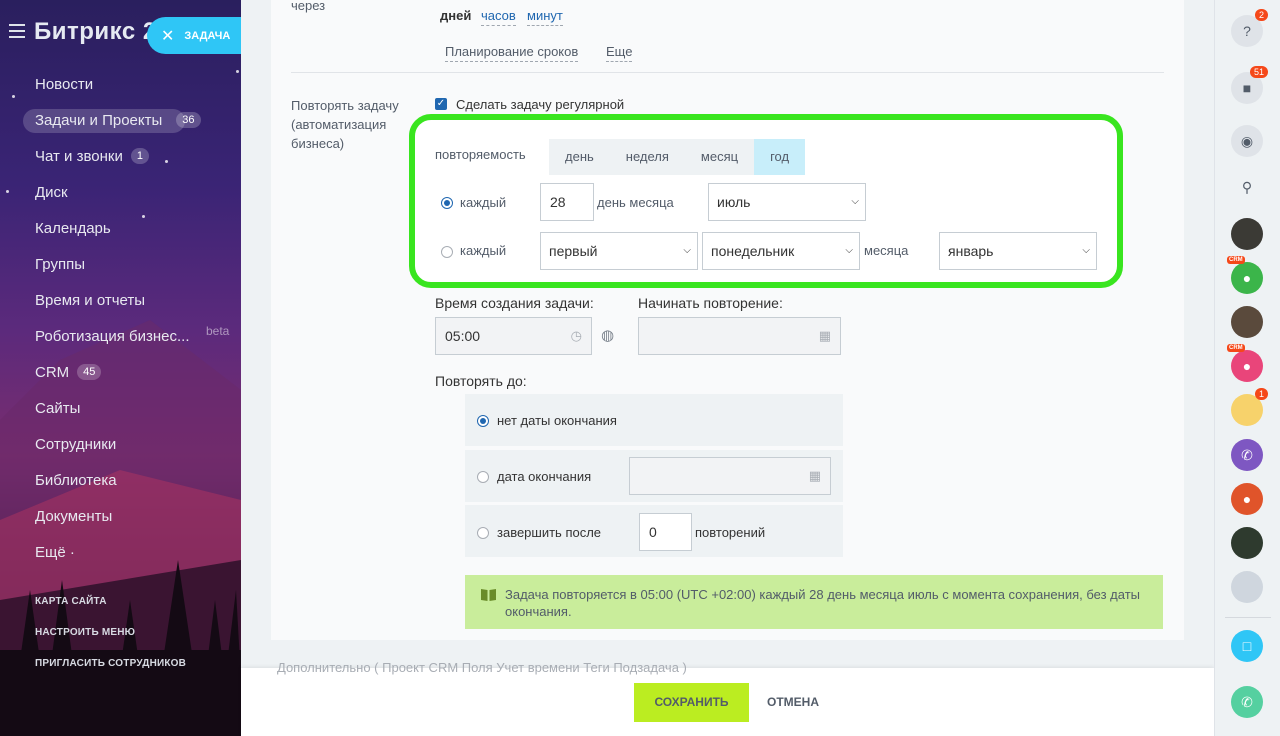  What do you see at coordinates (52, 372) in the screenshot?
I see `sidebar-item-label: CRM` at bounding box center [52, 372].